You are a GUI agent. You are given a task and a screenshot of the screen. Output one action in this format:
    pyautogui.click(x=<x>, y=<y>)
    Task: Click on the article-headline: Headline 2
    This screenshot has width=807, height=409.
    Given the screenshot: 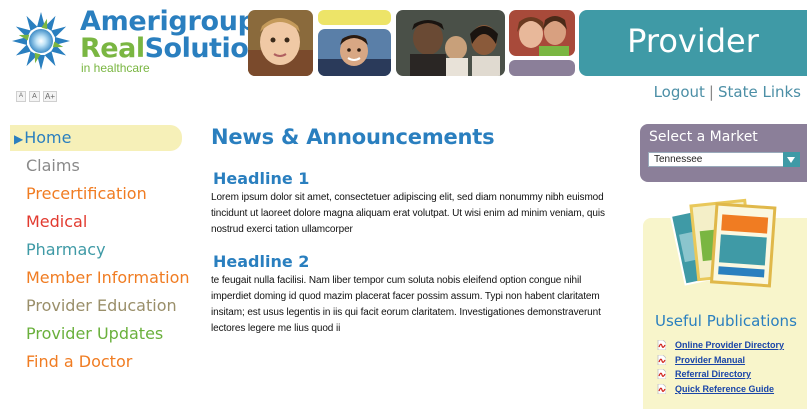 What is the action you would take?
    pyautogui.click(x=412, y=261)
    